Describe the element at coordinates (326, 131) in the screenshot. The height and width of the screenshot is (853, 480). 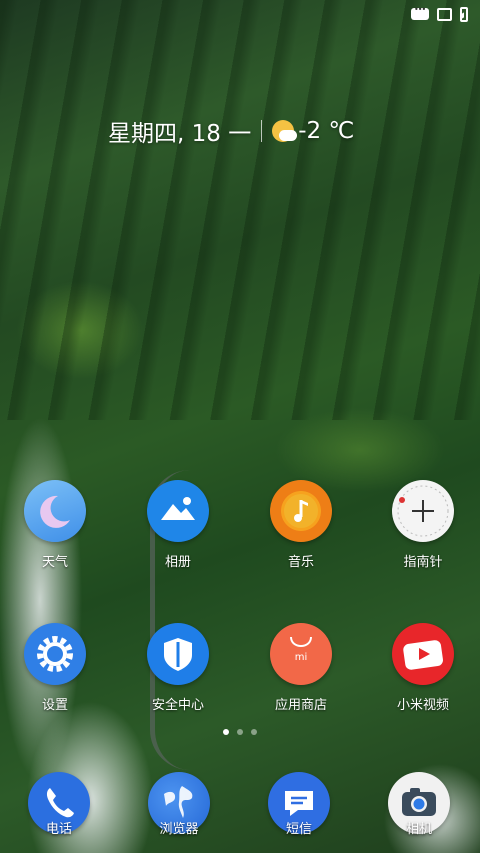
I see `temperature-text: -2 ℃` at that location.